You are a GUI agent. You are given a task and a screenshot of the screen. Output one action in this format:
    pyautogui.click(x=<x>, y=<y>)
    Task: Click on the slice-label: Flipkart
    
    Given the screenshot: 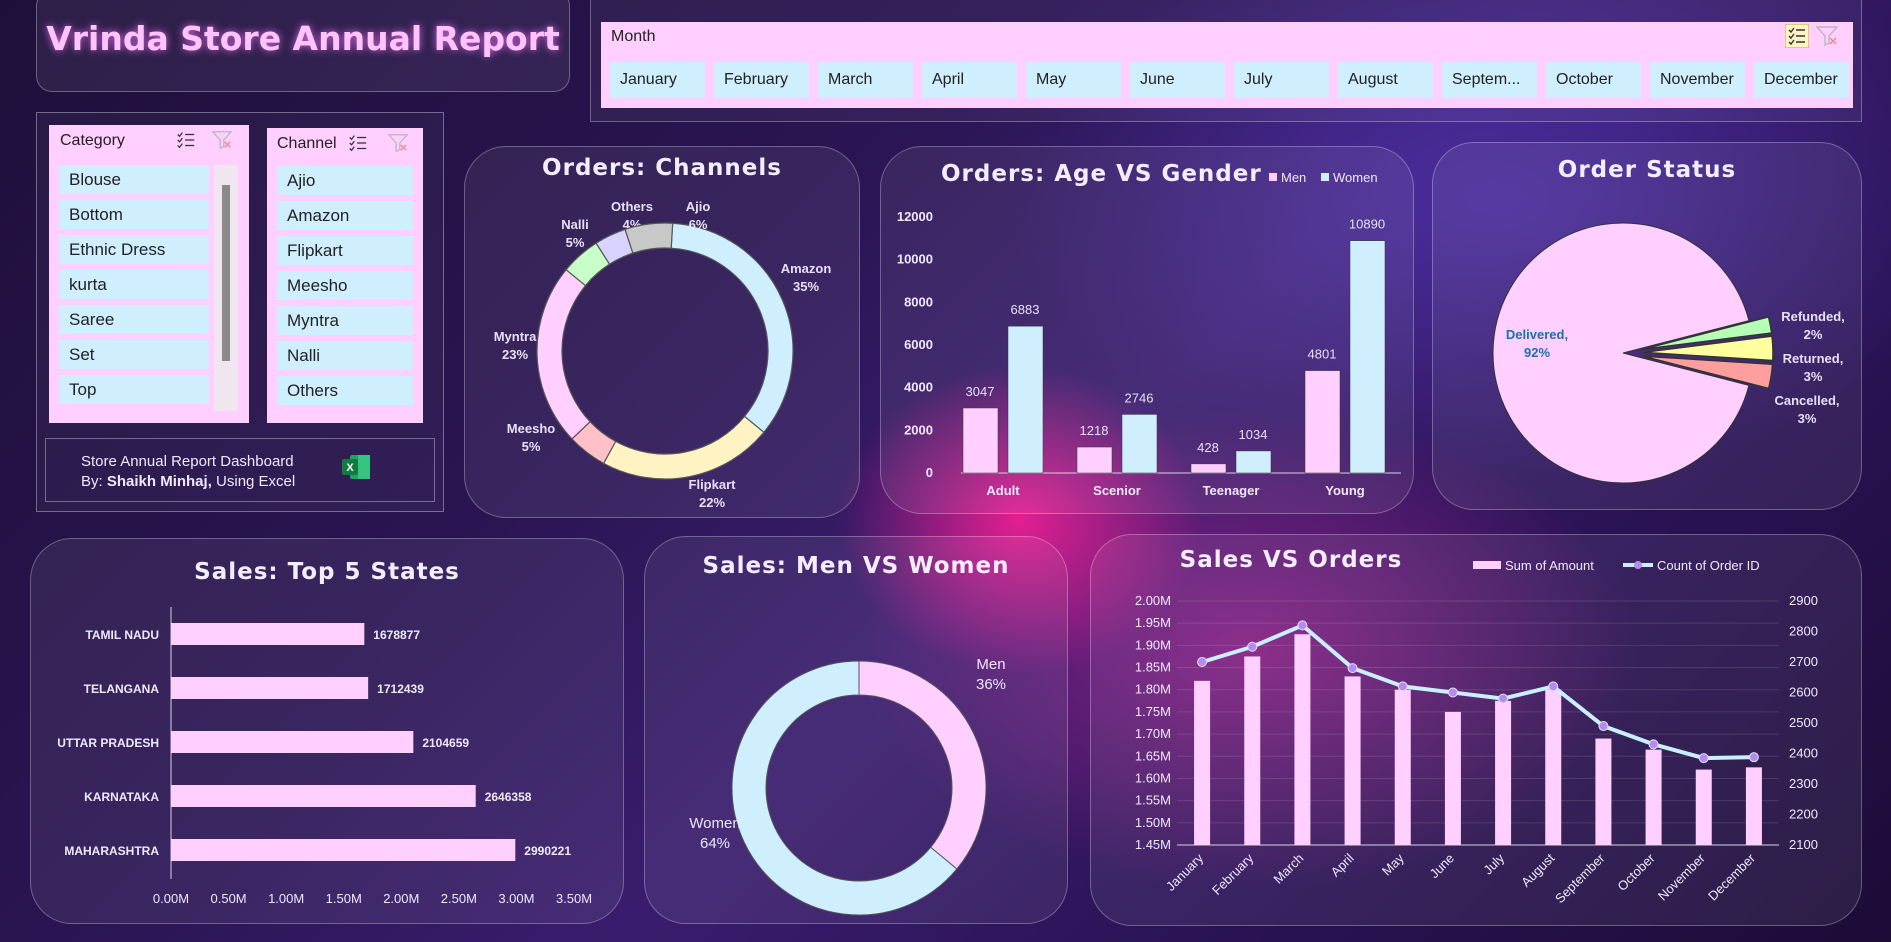 What is the action you would take?
    pyautogui.click(x=713, y=484)
    